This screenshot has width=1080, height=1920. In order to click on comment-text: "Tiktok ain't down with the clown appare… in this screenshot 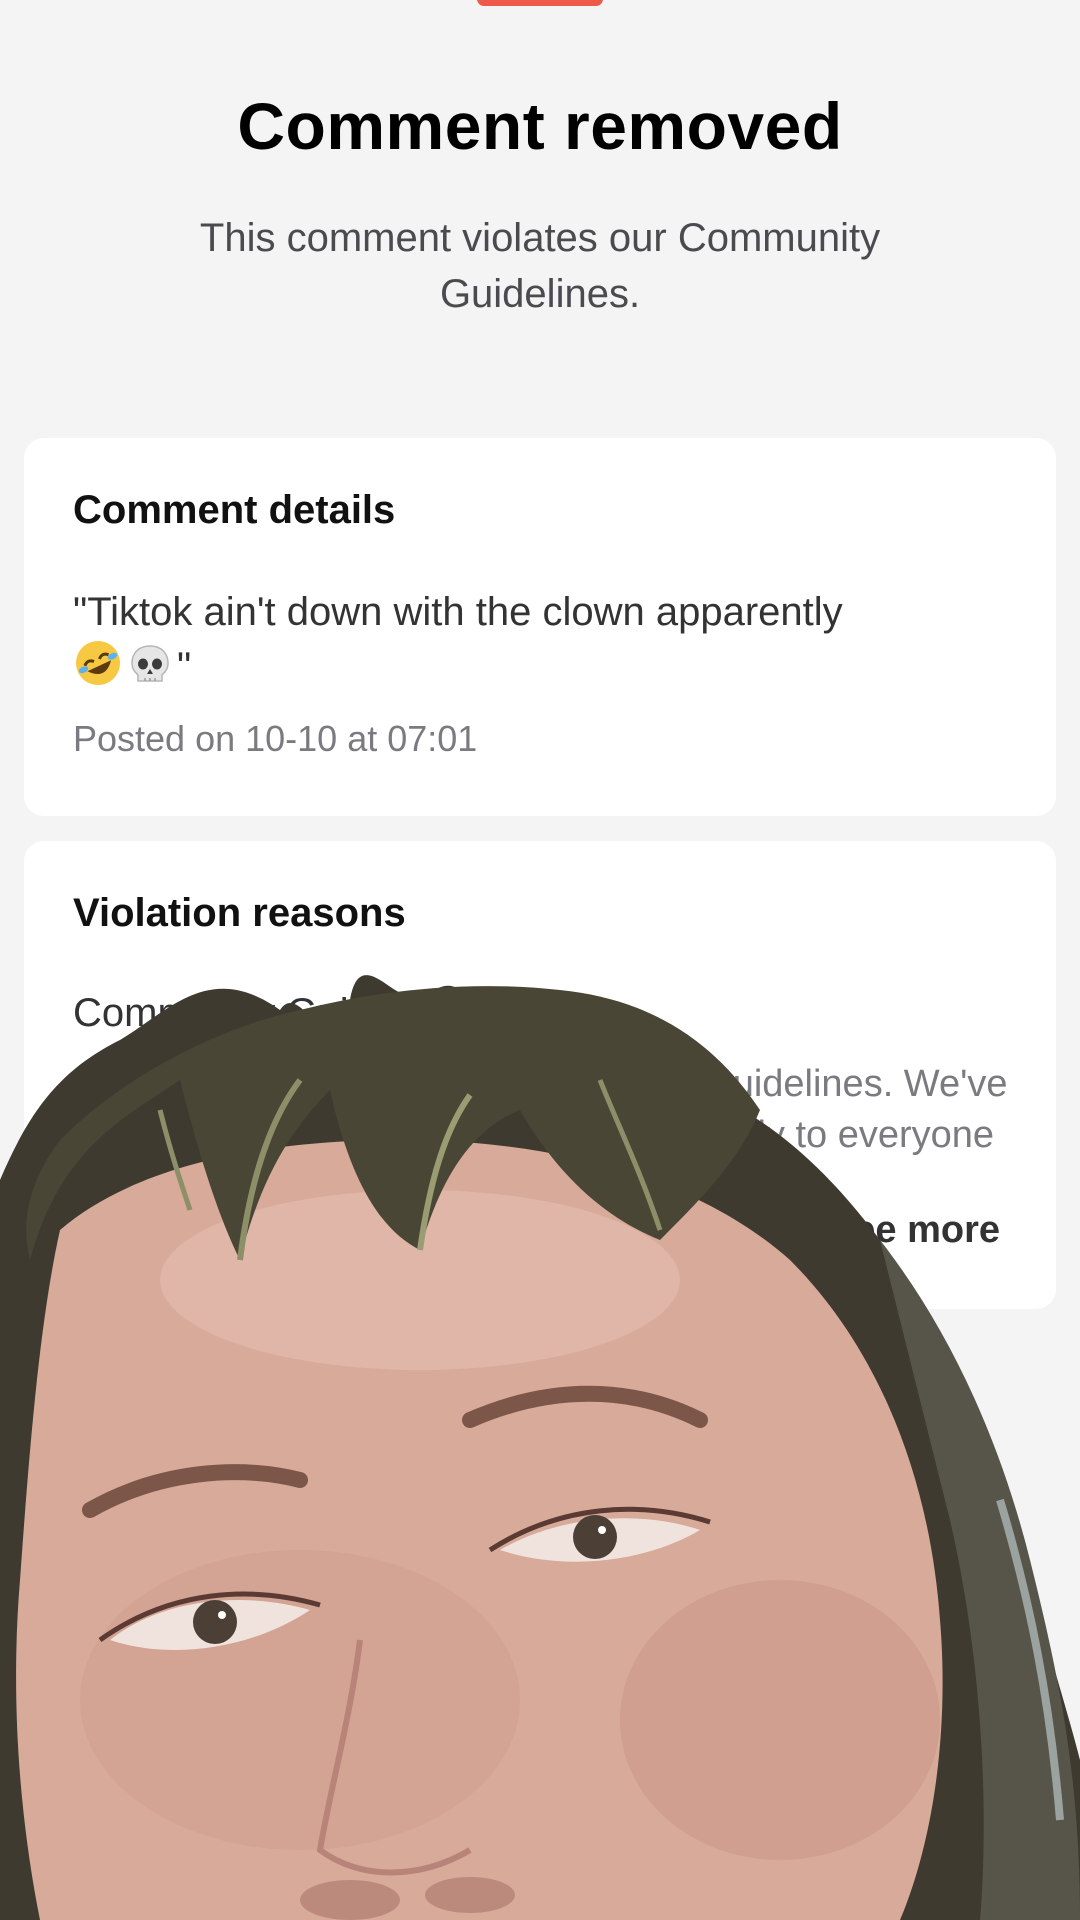, I will do `click(543, 643)`.